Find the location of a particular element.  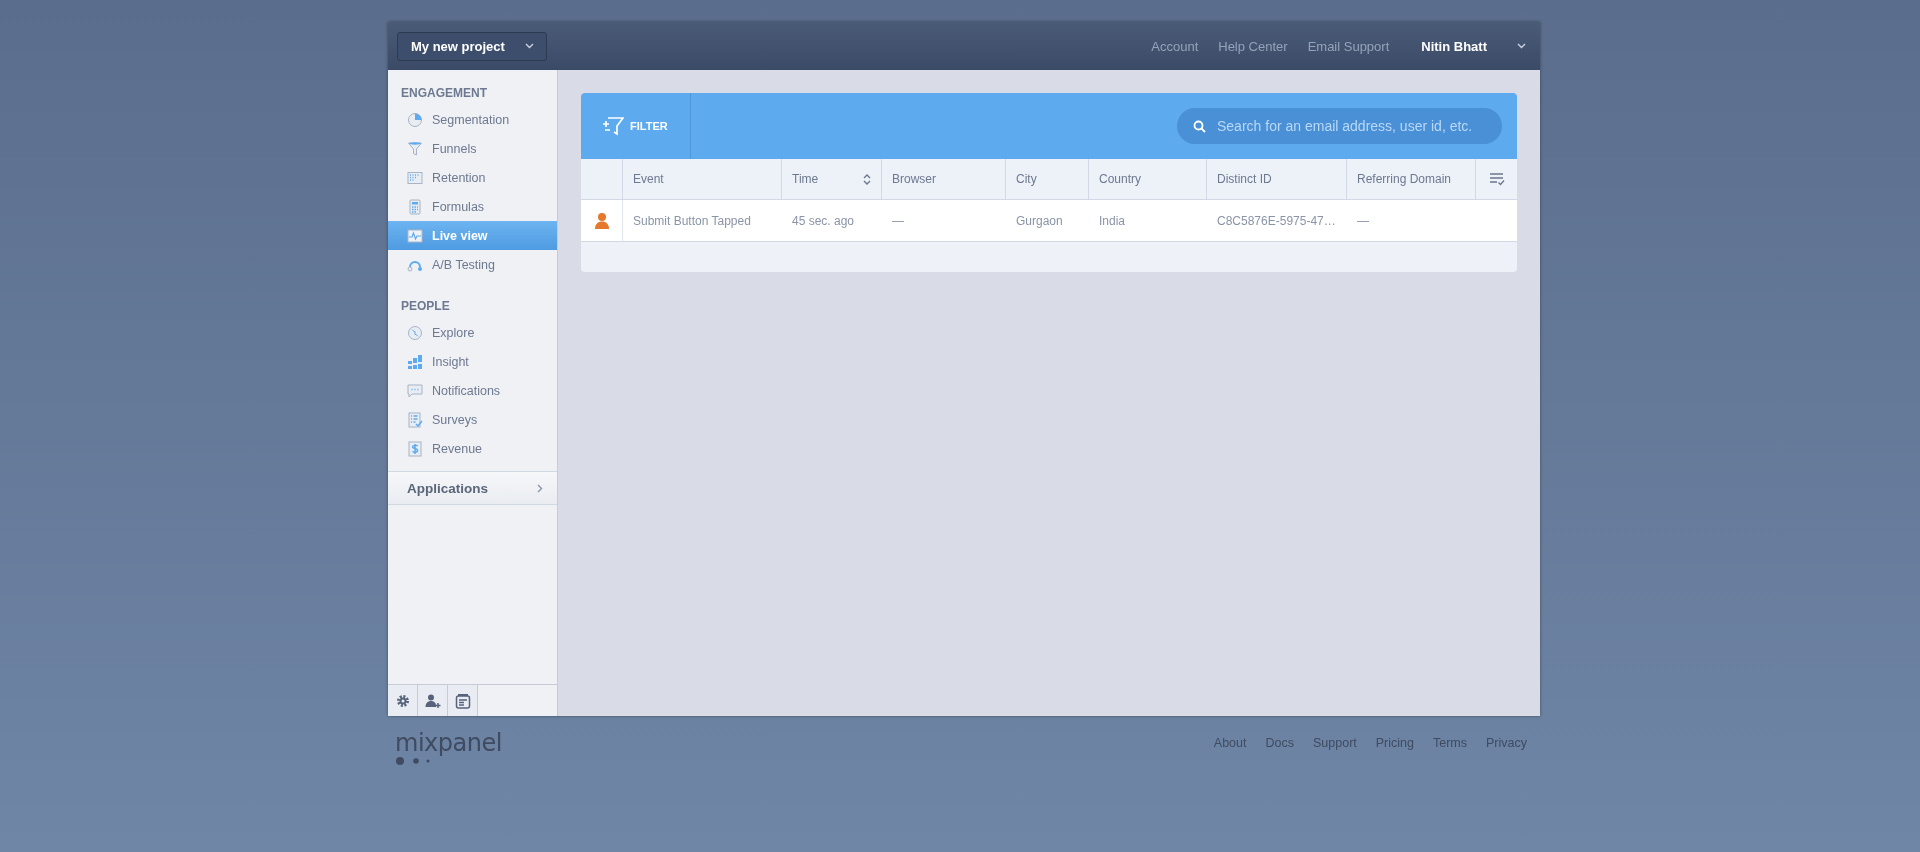

sidebar-item: Surveys is located at coordinates (472, 419).